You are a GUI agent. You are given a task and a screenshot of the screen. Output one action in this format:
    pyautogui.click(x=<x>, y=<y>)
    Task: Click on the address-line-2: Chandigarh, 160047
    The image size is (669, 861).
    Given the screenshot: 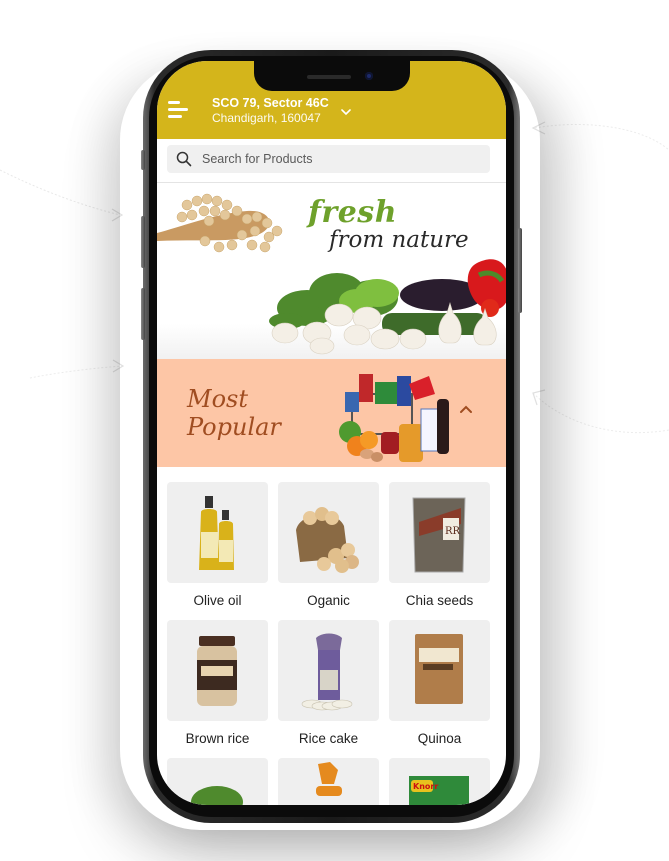 What is the action you would take?
    pyautogui.click(x=266, y=118)
    